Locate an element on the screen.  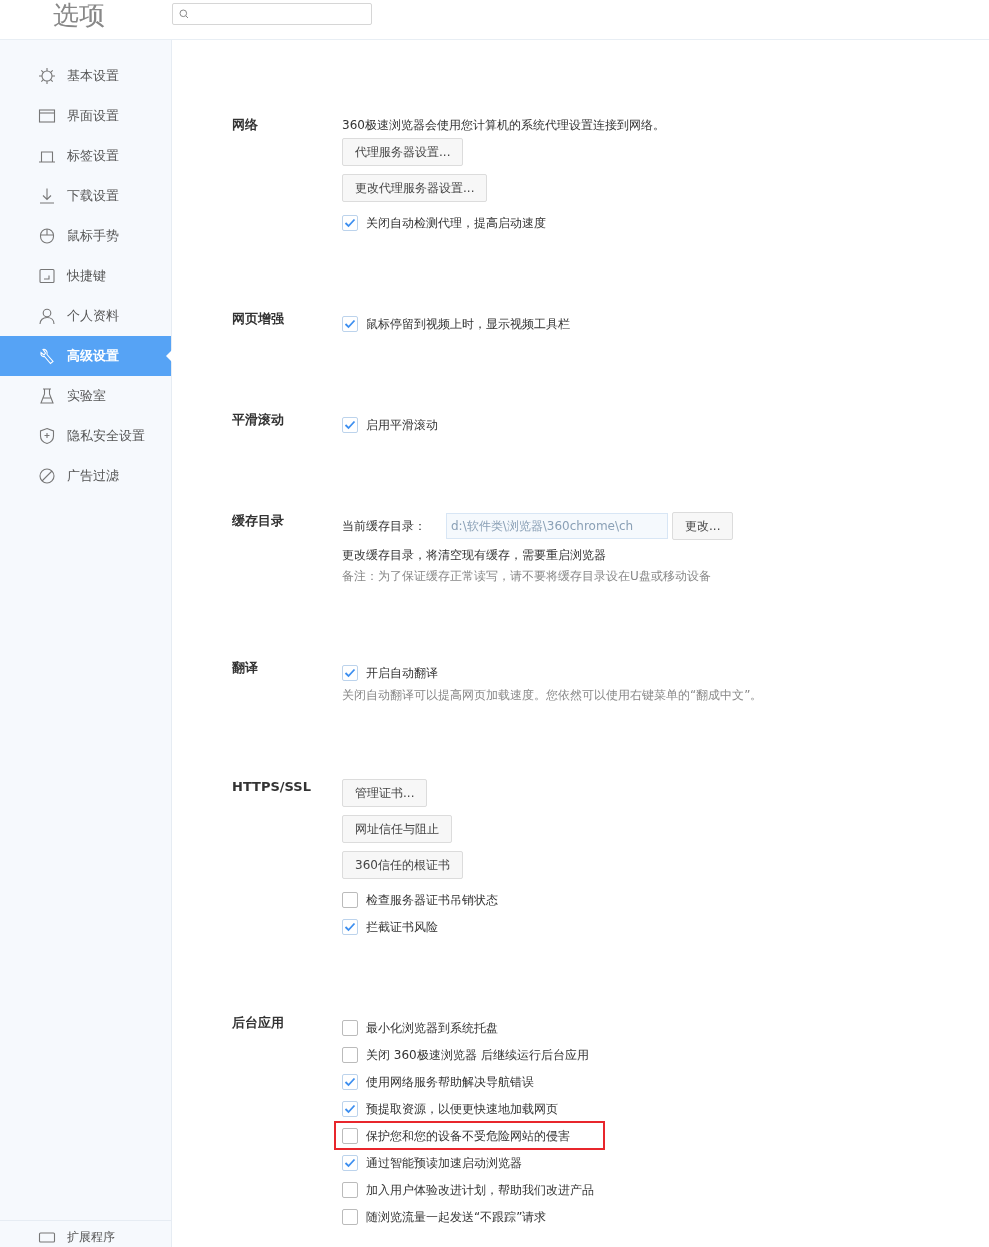
sidebar-item: 快捷键 is located at coordinates (85, 276).